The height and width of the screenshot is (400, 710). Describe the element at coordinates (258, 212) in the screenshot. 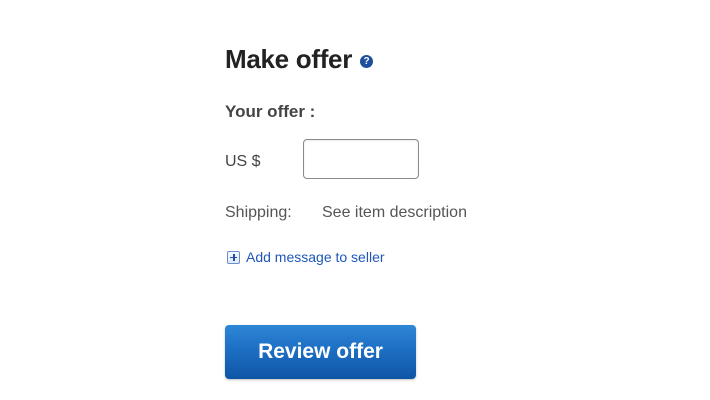

I see `shipping-label: Shipping:` at that location.